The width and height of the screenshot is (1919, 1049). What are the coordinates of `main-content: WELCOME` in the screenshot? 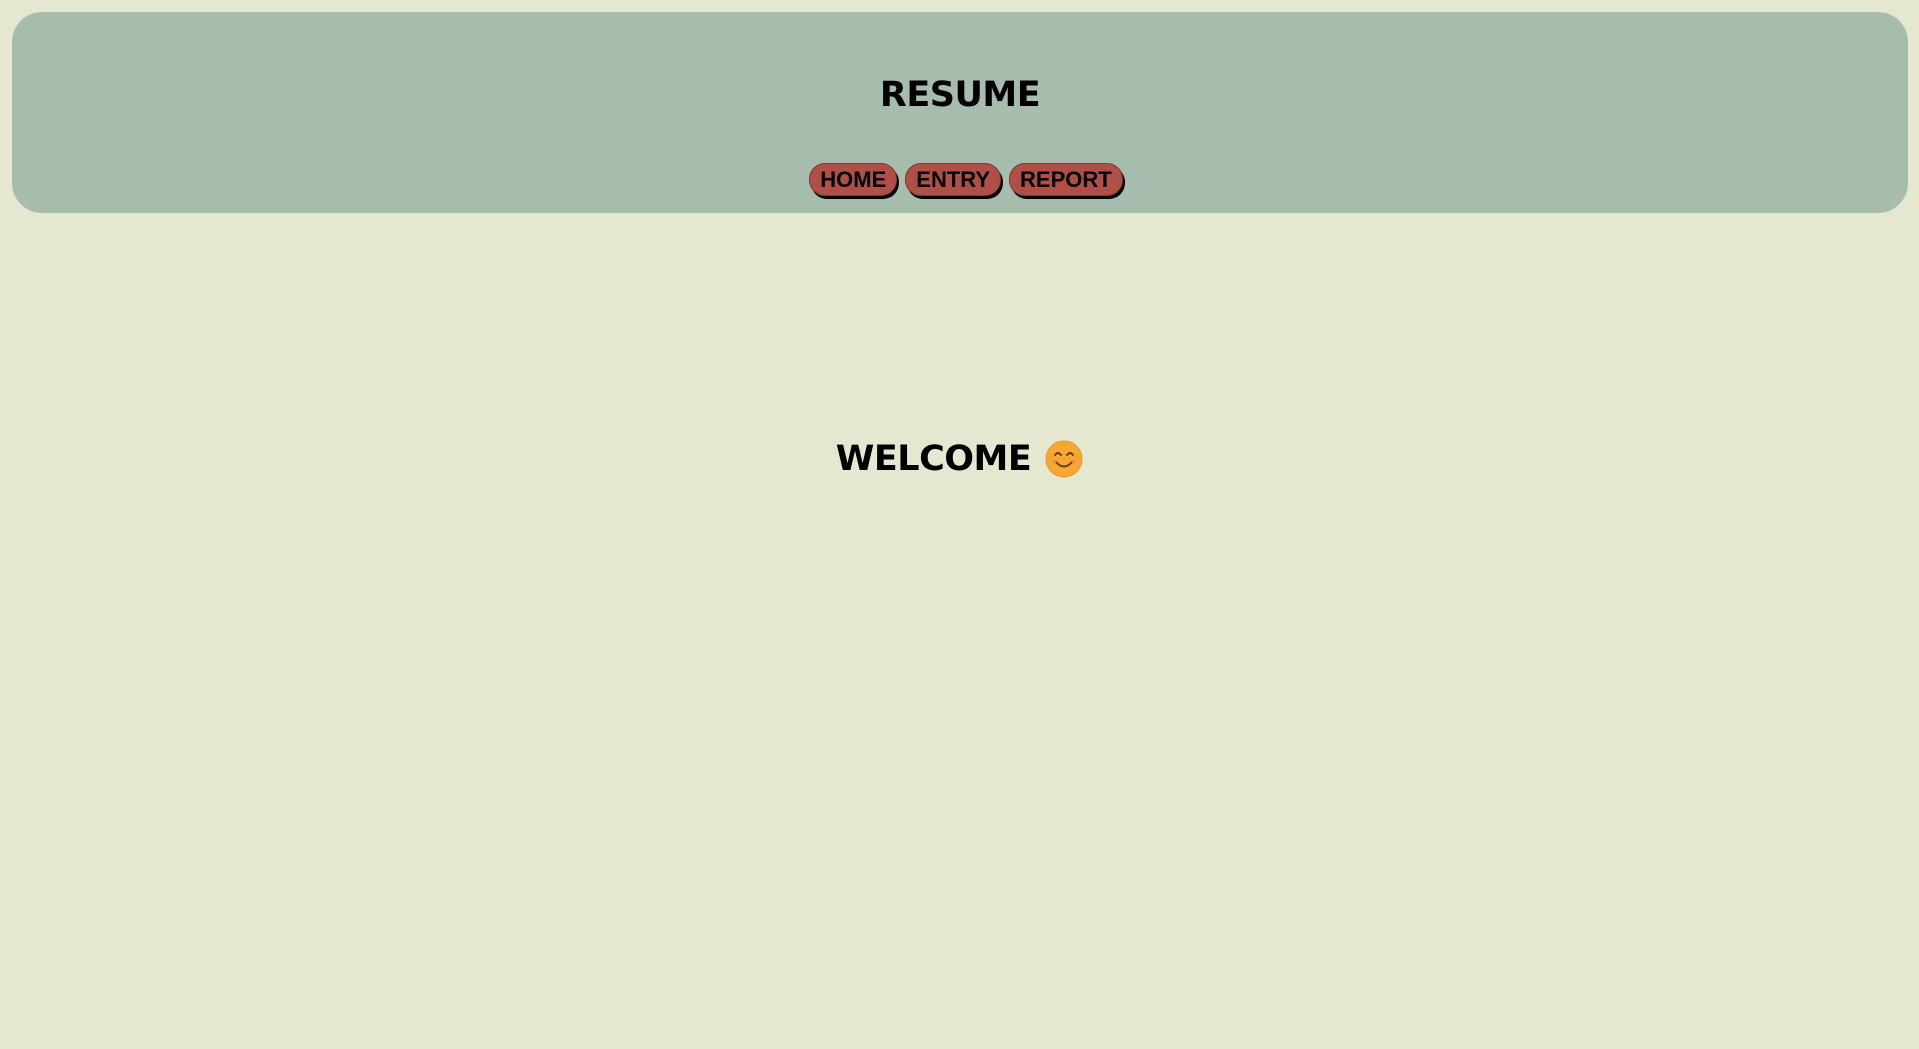 It's located at (959, 459).